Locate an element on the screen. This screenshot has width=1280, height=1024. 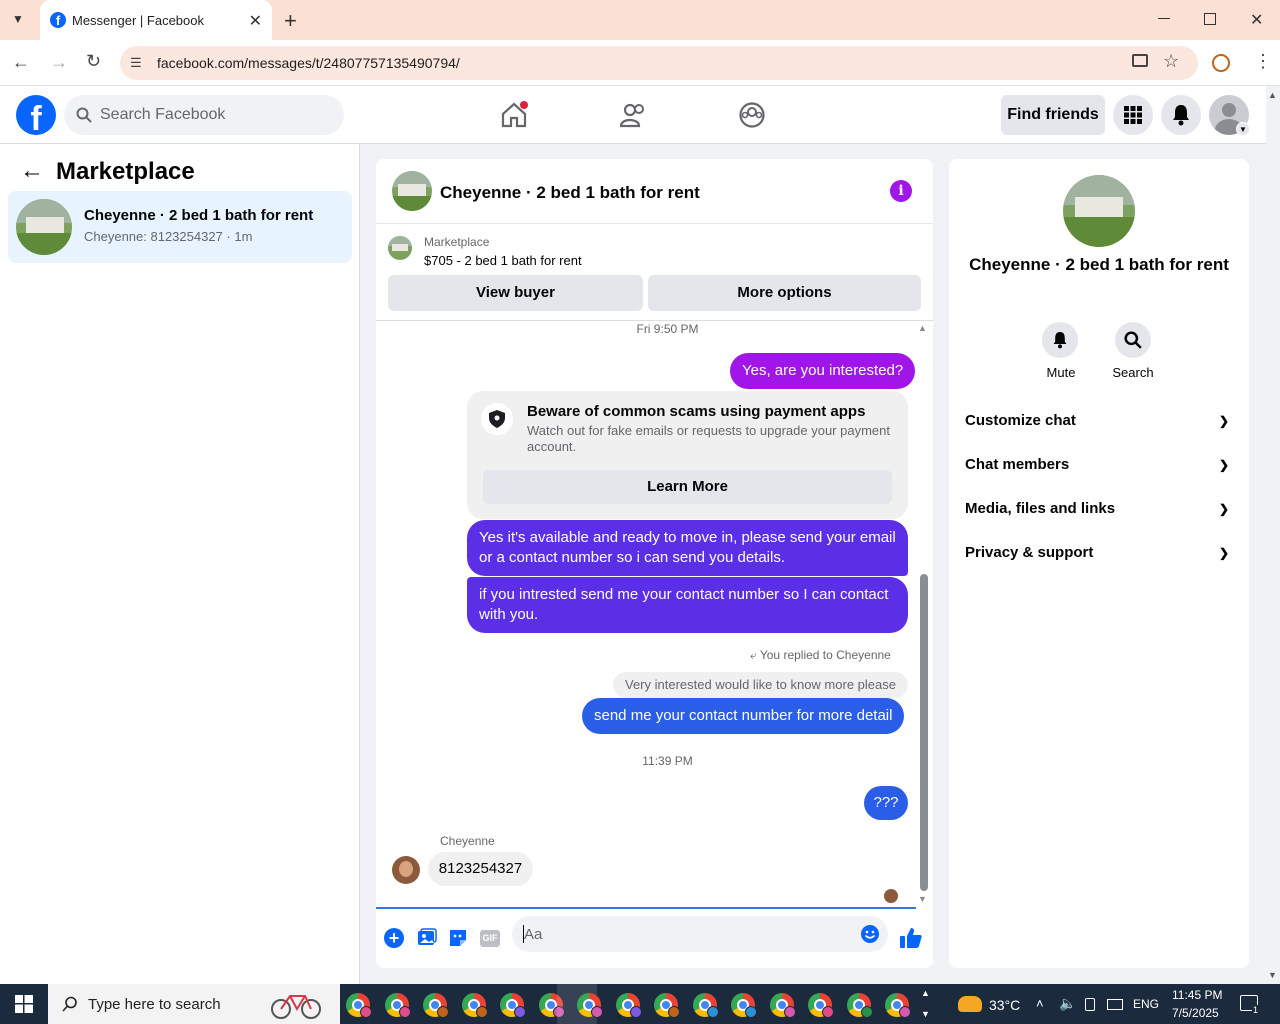
menu-grid-button is located at coordinates (1133, 115).